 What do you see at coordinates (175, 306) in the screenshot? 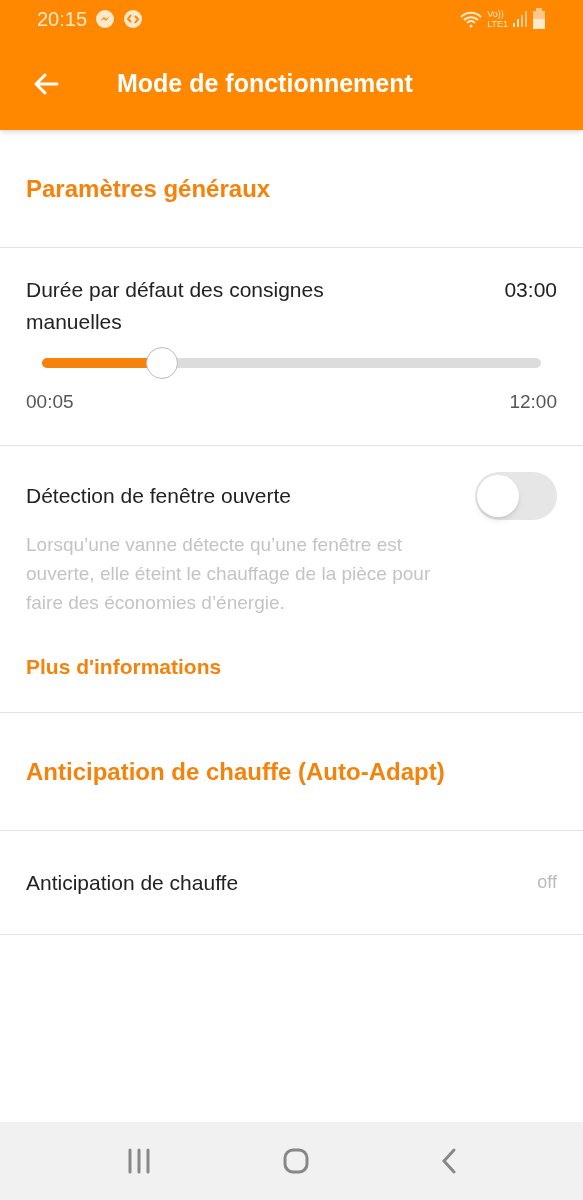
I see `setting-label: Durée par défaut des consignes manuelles` at bounding box center [175, 306].